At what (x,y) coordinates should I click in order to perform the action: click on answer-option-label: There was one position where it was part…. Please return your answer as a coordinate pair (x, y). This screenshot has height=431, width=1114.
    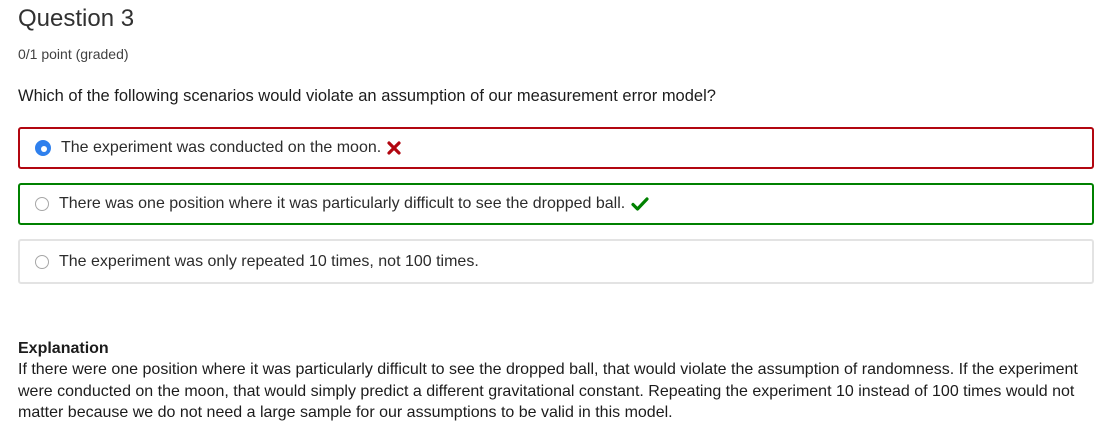
    Looking at the image, I should click on (342, 203).